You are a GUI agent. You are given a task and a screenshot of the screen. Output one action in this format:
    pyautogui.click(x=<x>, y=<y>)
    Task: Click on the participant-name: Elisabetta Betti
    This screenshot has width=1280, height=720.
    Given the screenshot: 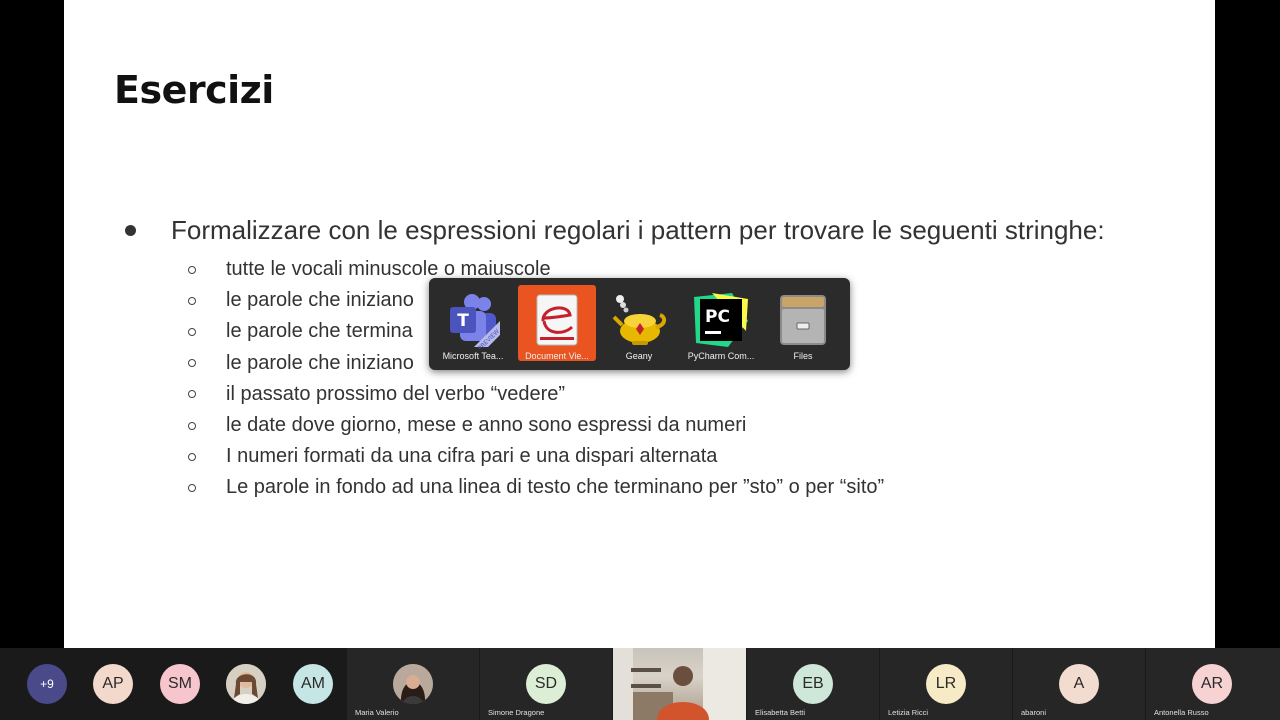 What is the action you would take?
    pyautogui.click(x=780, y=712)
    